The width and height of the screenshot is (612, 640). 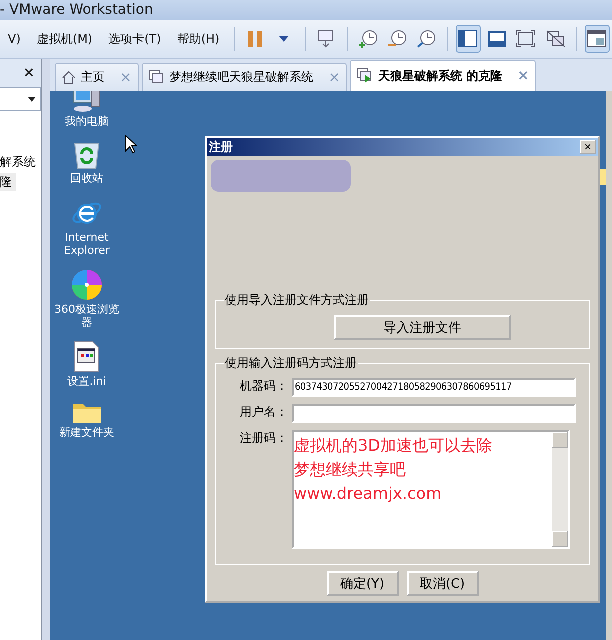 I want to click on text-area: 虚拟机的3D加速也可以去除 梦想继续共享吧 www.dreamjx.com, so click(x=431, y=489).